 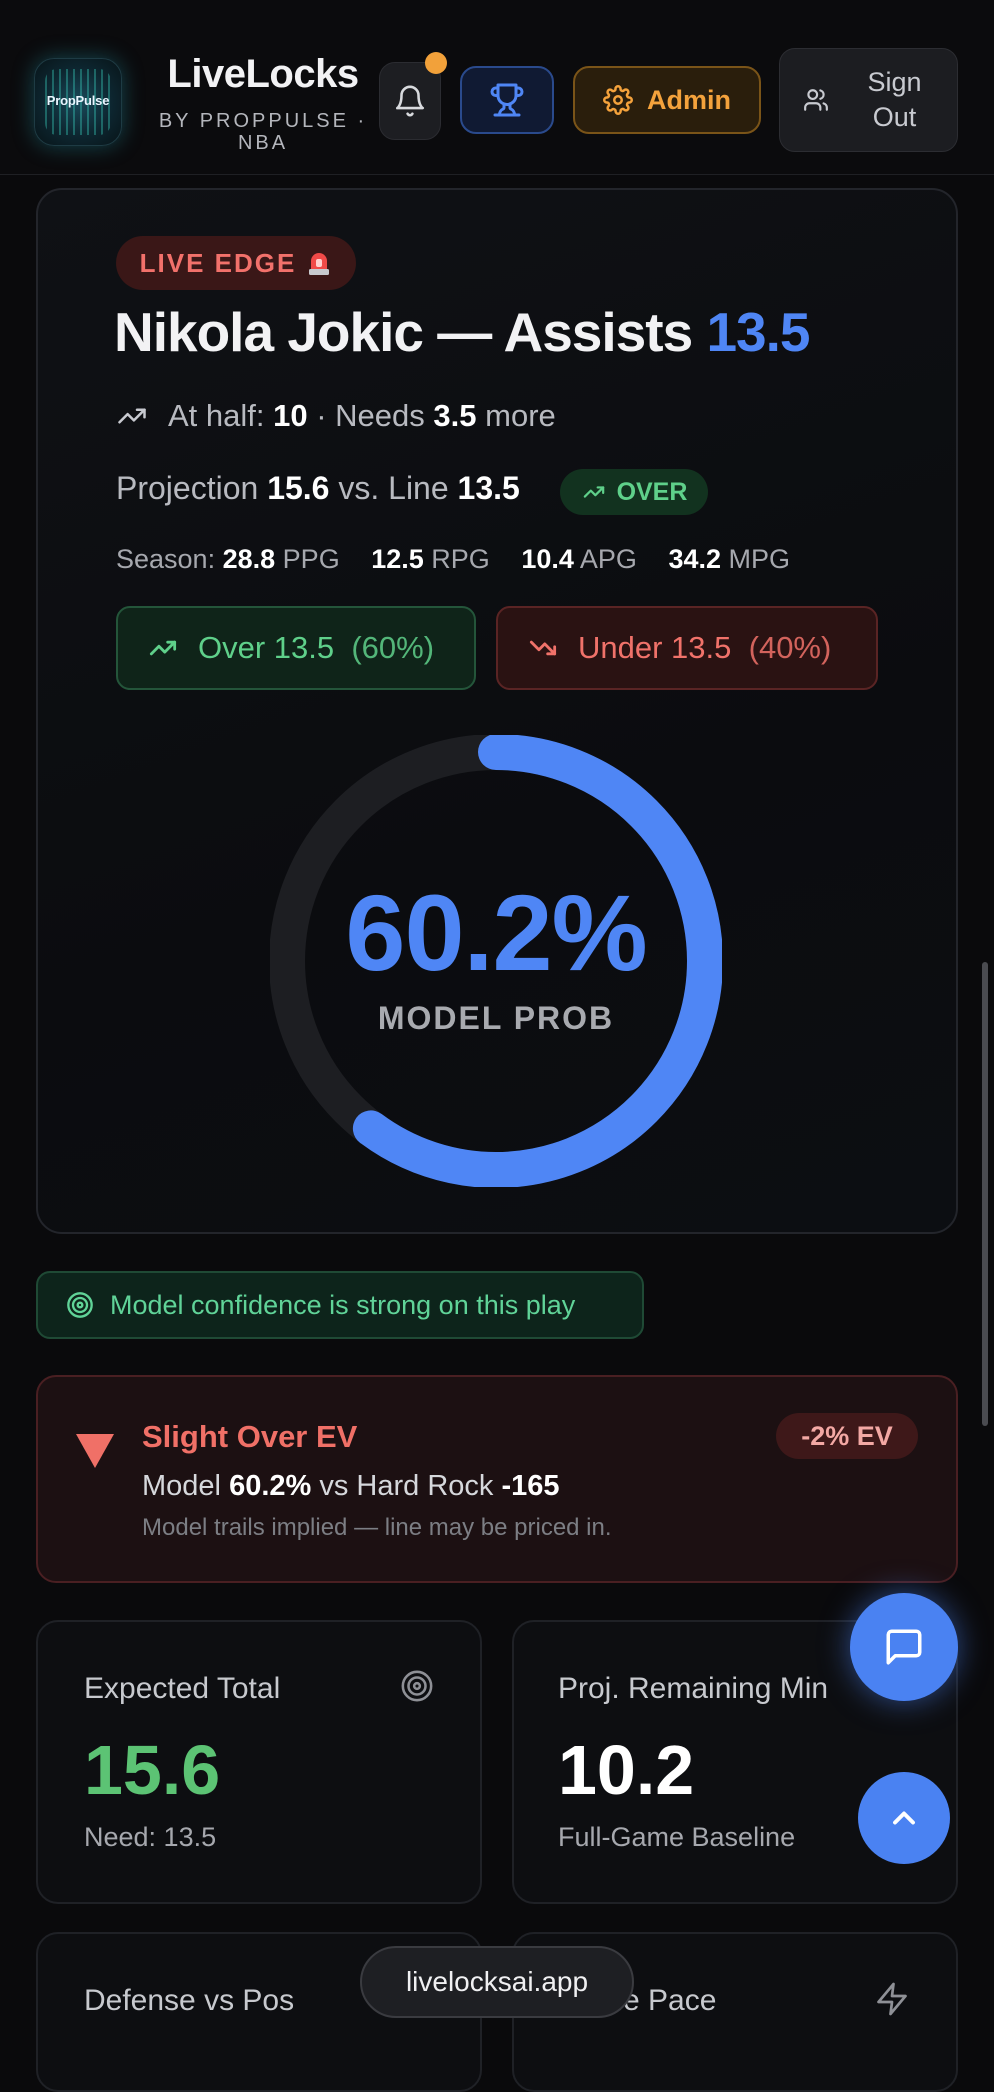 What do you see at coordinates (263, 74) in the screenshot?
I see `app-title: LiveLocks` at bounding box center [263, 74].